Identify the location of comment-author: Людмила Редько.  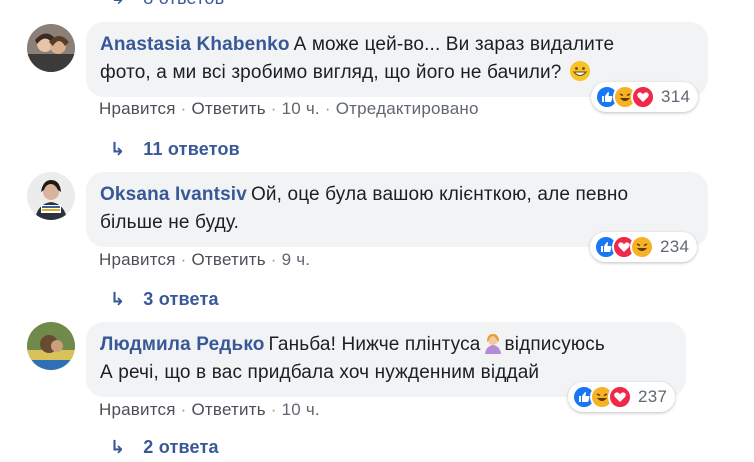
(182, 344).